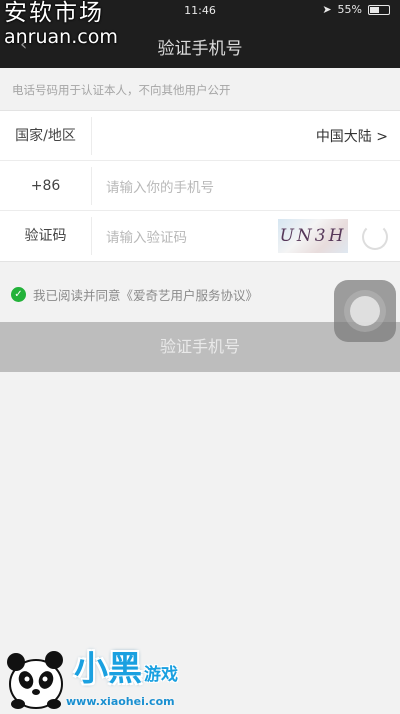  Describe the element at coordinates (18, 294) in the screenshot. I see `check-icon: ✓` at that location.